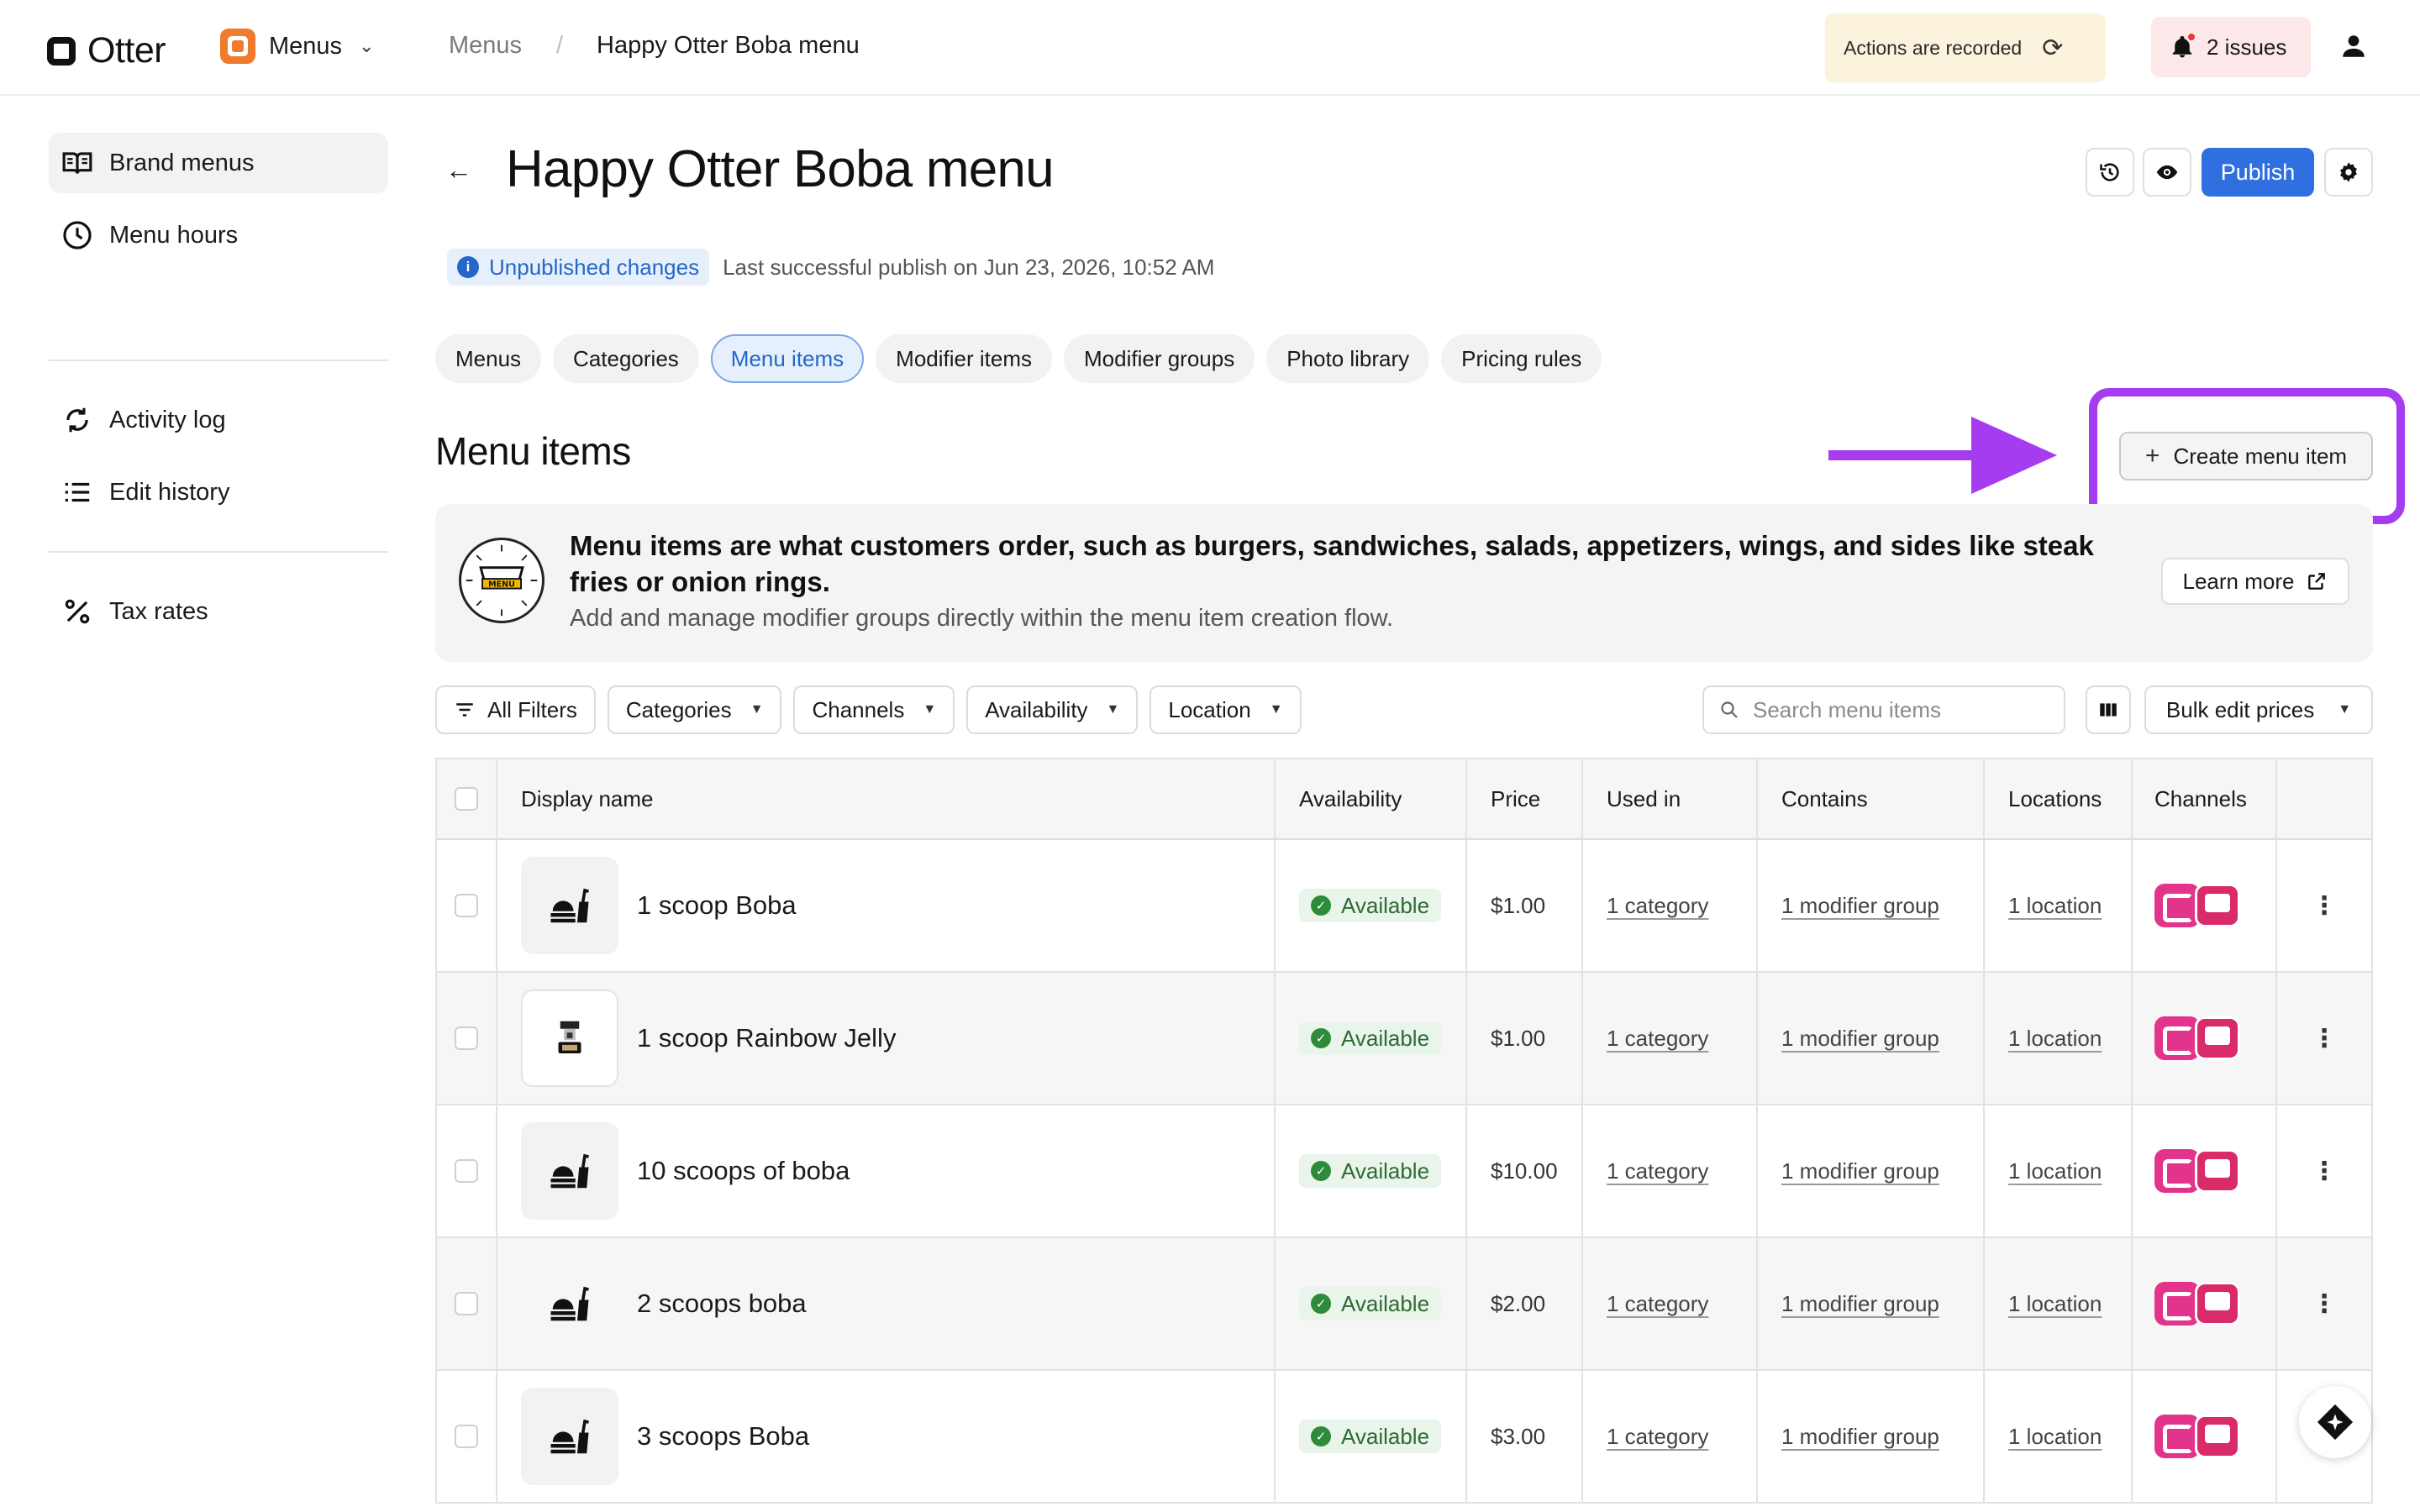 The height and width of the screenshot is (1512, 2420). Describe the element at coordinates (694, 709) in the screenshot. I see `categories-filter-dropdown: Categories ▼` at that location.